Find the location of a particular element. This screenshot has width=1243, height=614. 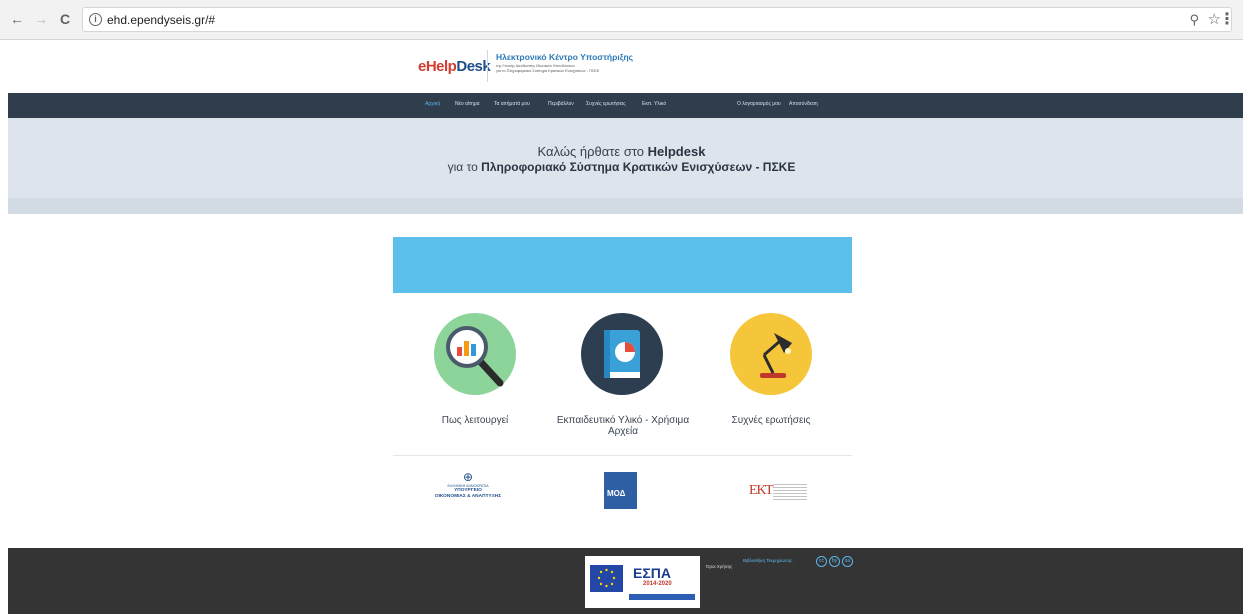

ministry-emblem-icon: ⊕ is located at coordinates (468, 477).